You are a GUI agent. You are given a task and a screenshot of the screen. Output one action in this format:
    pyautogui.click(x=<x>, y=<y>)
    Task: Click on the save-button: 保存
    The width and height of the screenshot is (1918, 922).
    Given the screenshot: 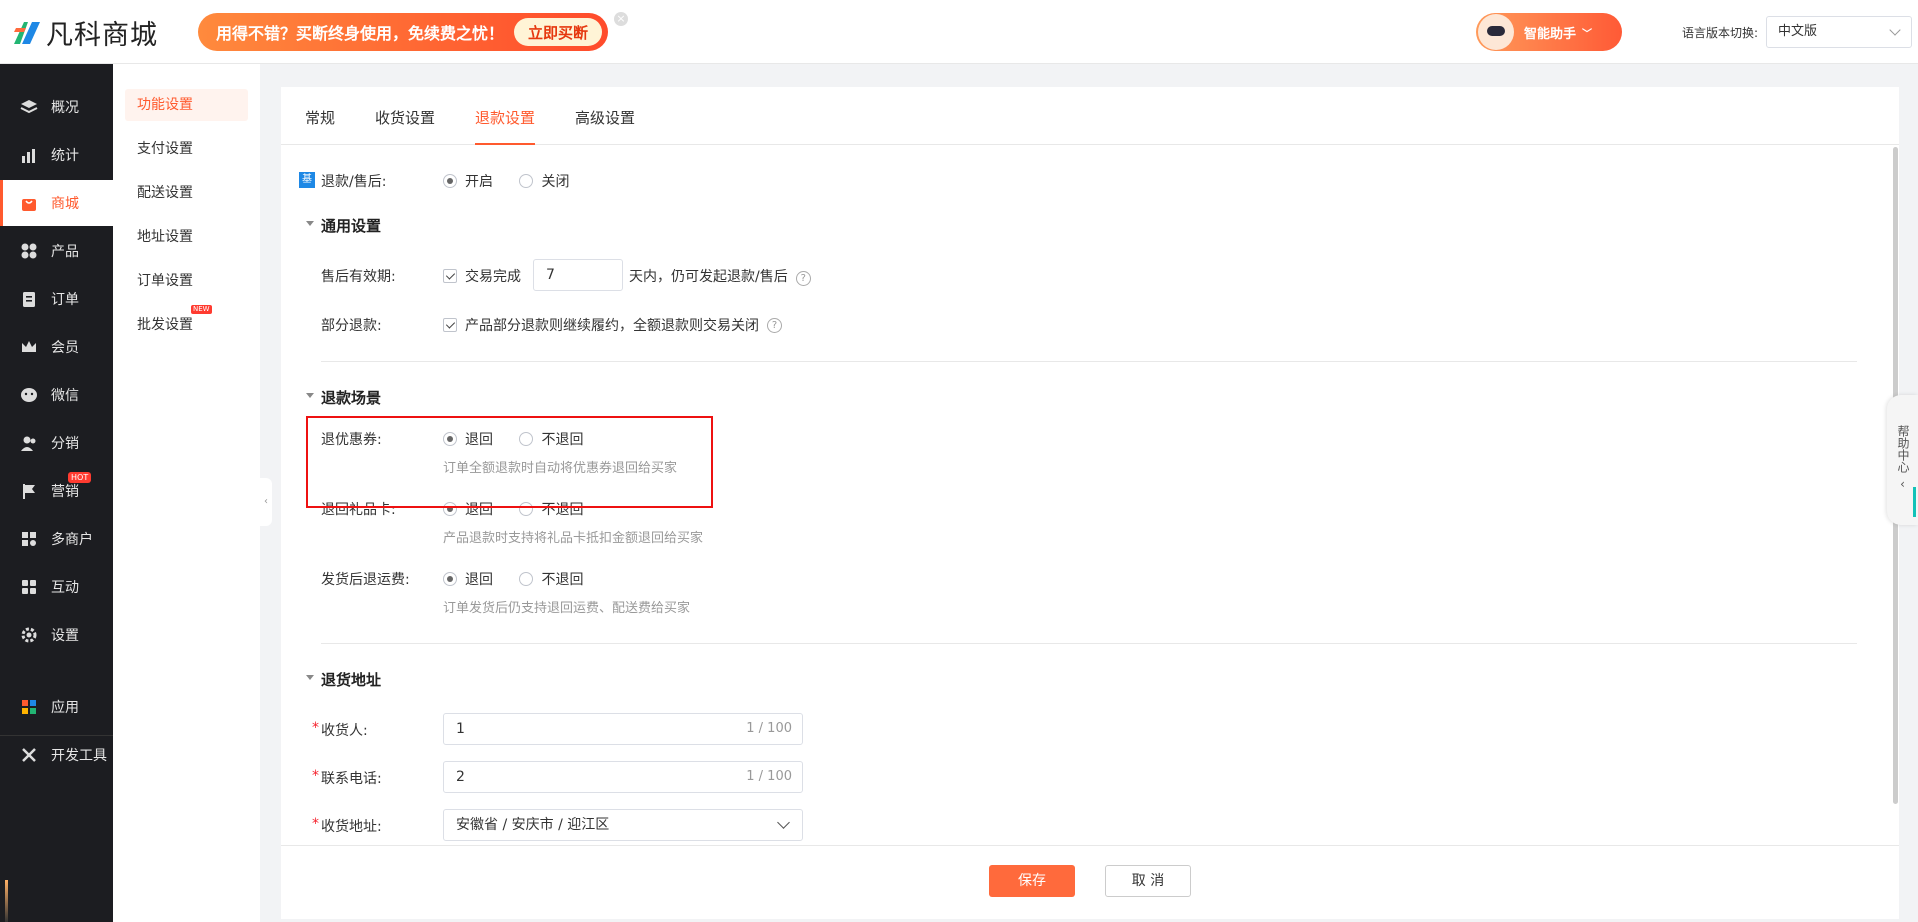 What is the action you would take?
    pyautogui.click(x=1032, y=881)
    